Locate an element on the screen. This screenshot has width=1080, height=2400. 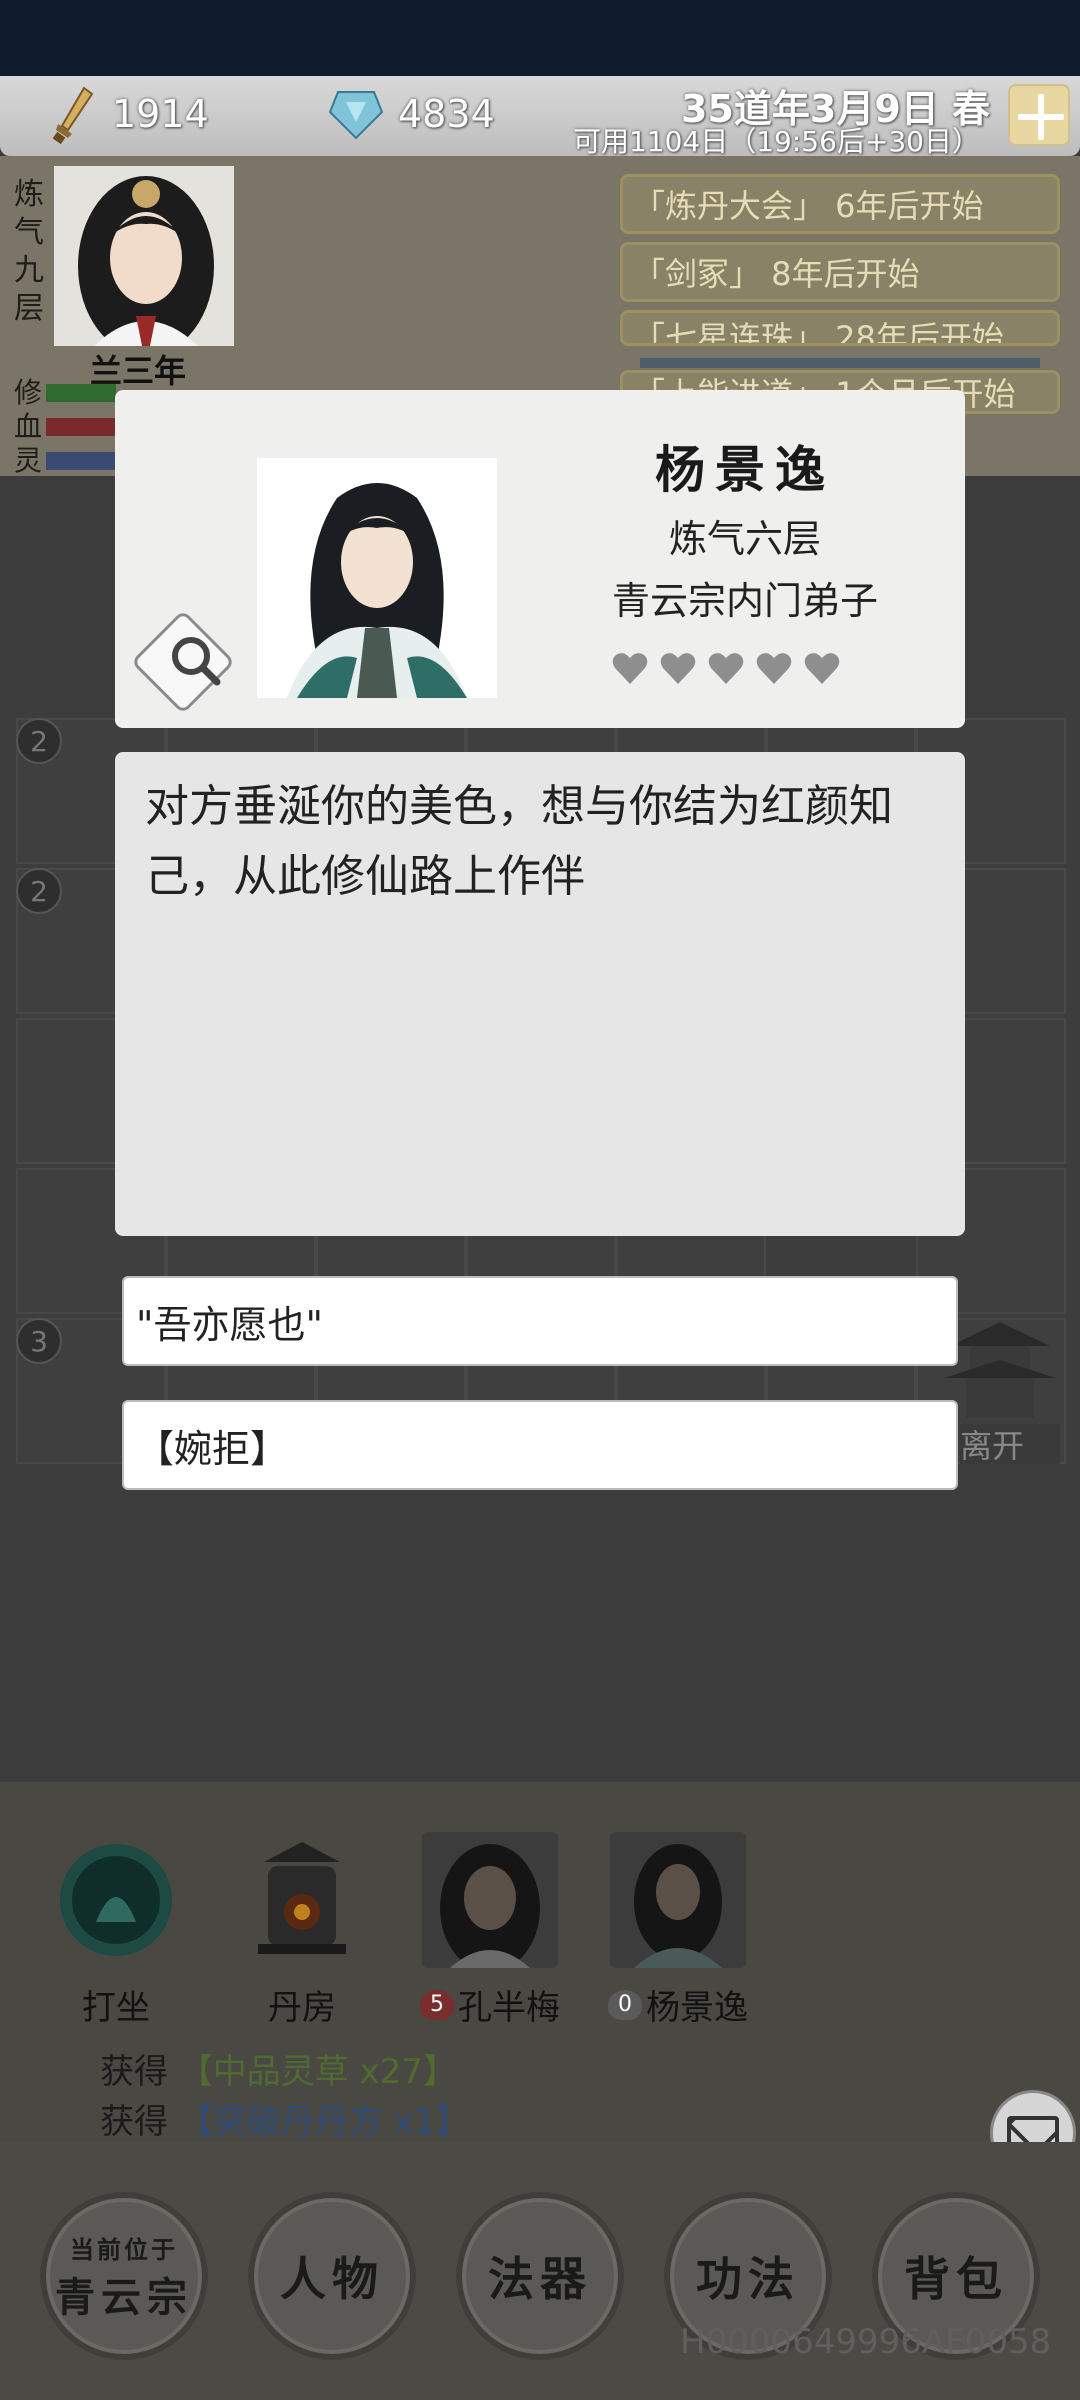
crystal-count: 4834 is located at coordinates (446, 114).